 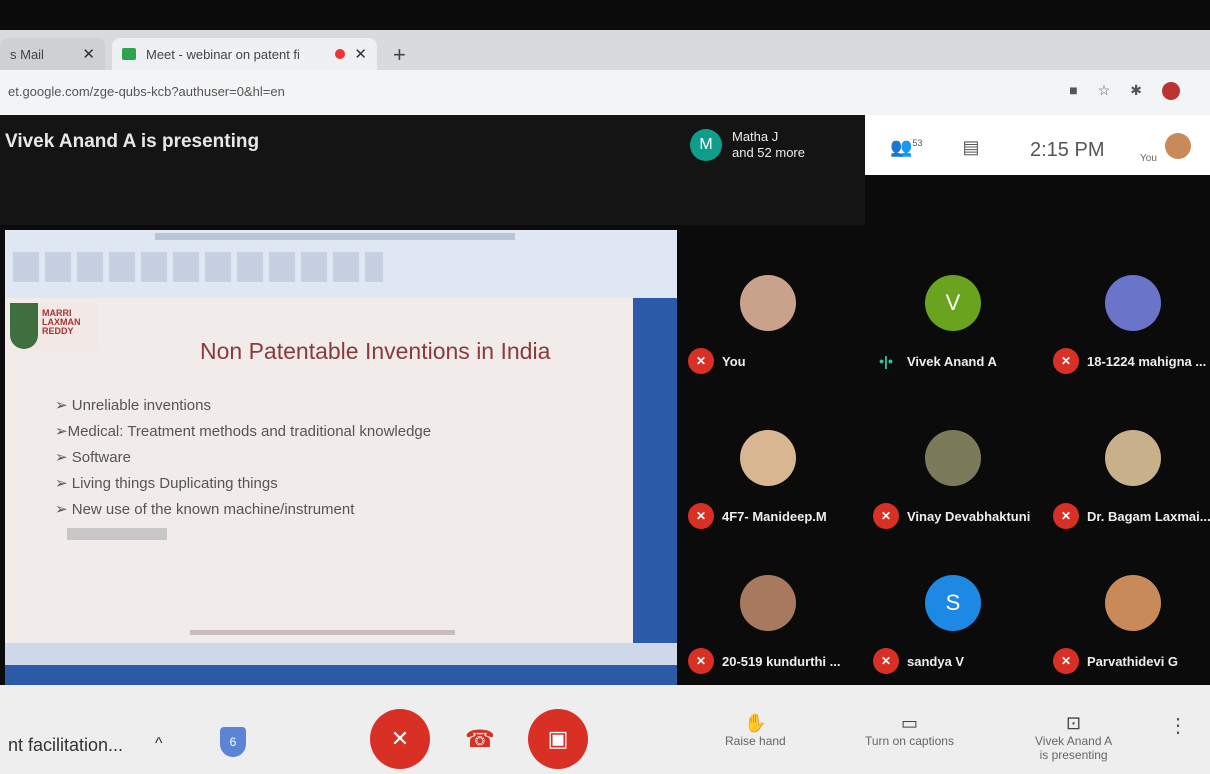 I want to click on slide-title: Non Patentable Inventions in India, so click(x=375, y=351).